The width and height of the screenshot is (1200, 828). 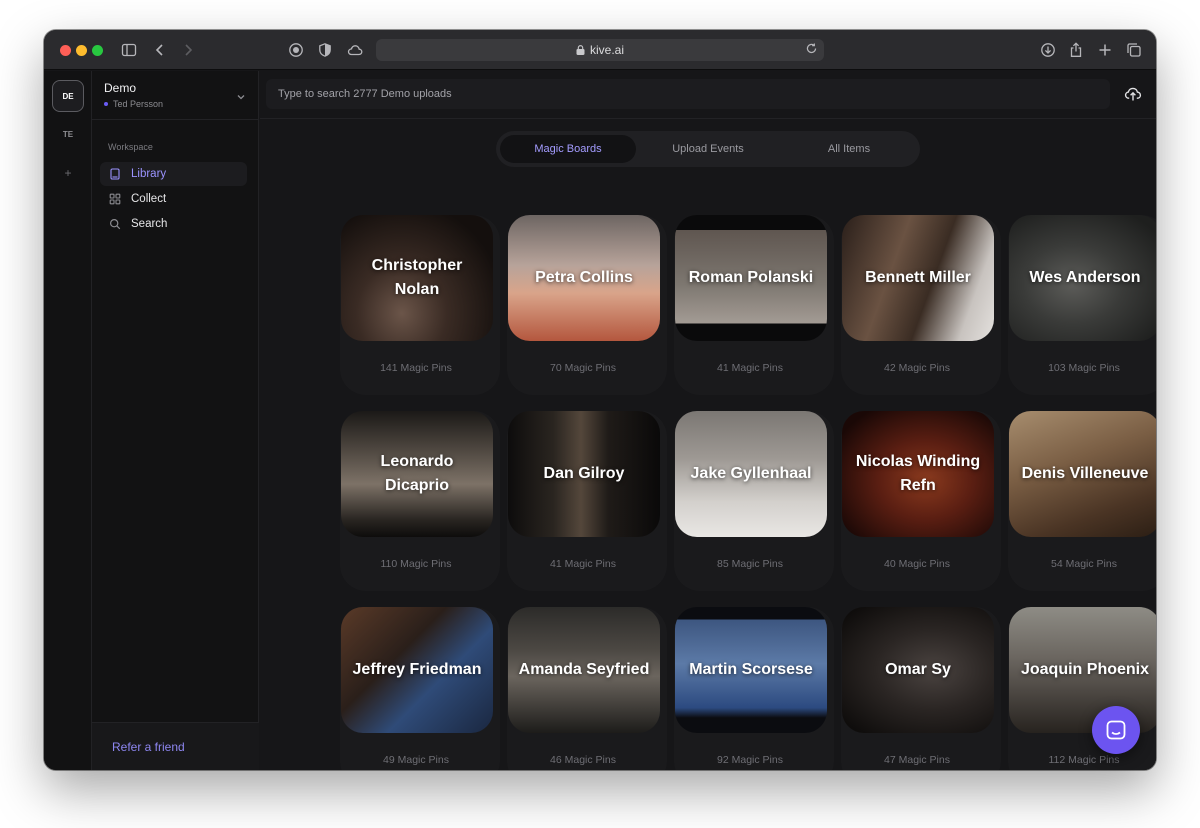 I want to click on board-pin-count: 103 Magic Pins, so click(x=1084, y=368).